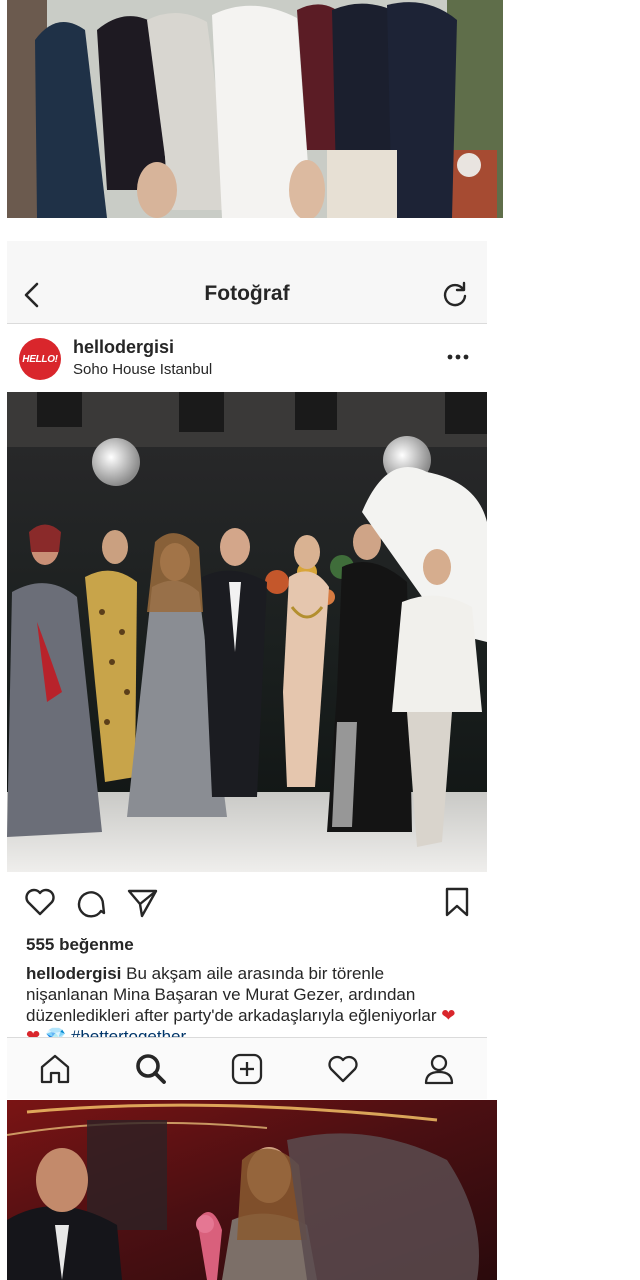 Image resolution: width=640 pixels, height=1280 pixels. Describe the element at coordinates (151, 1069) in the screenshot. I see `search-icon` at that location.